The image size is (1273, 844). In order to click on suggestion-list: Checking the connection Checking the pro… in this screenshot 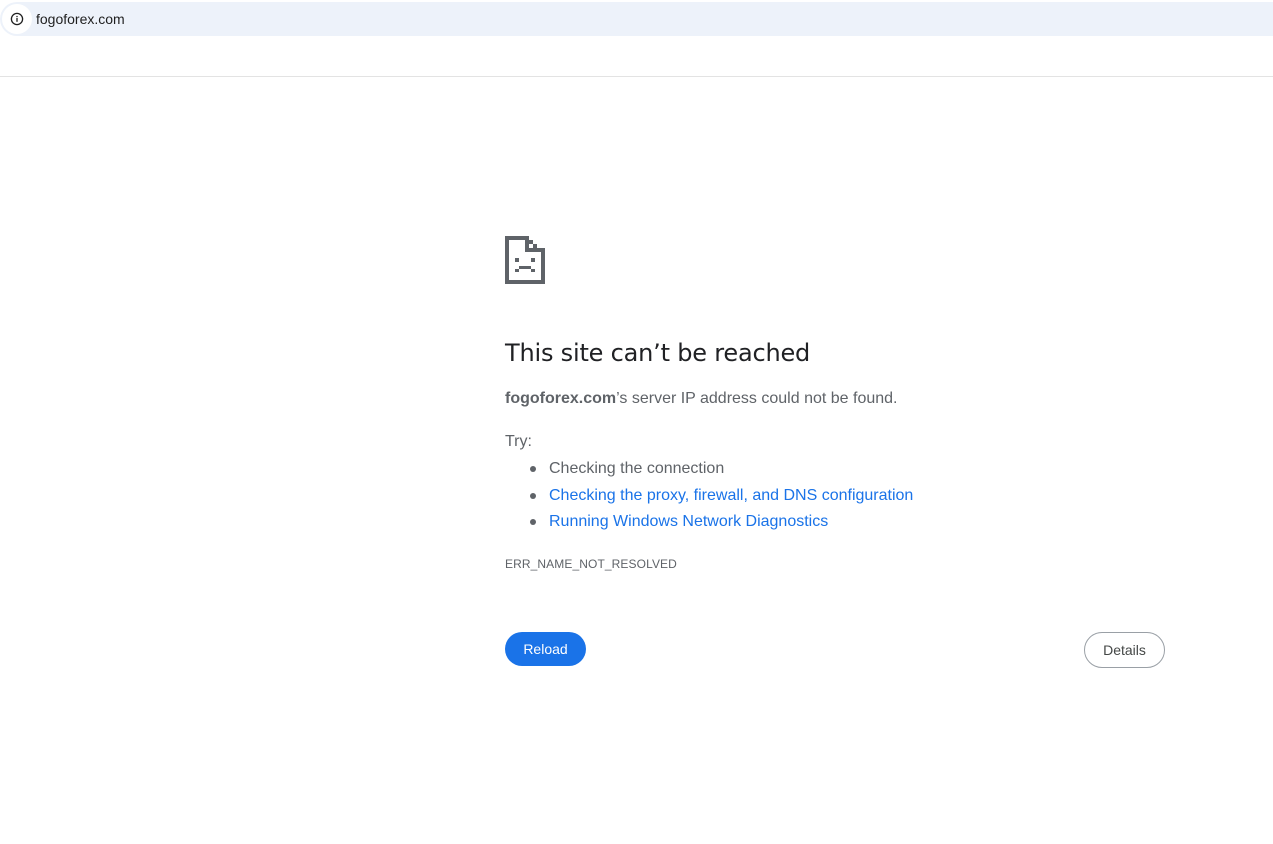, I will do `click(709, 496)`.